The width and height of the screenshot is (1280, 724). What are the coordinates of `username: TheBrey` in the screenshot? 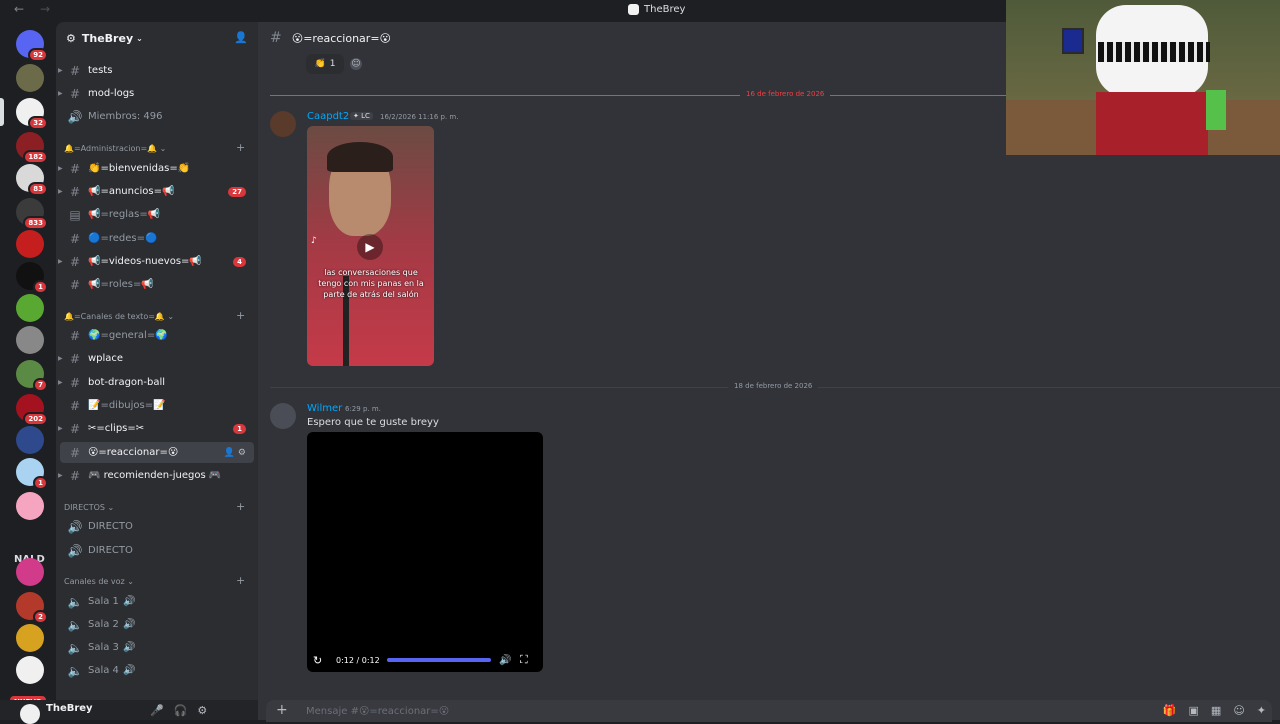 It's located at (69, 708).